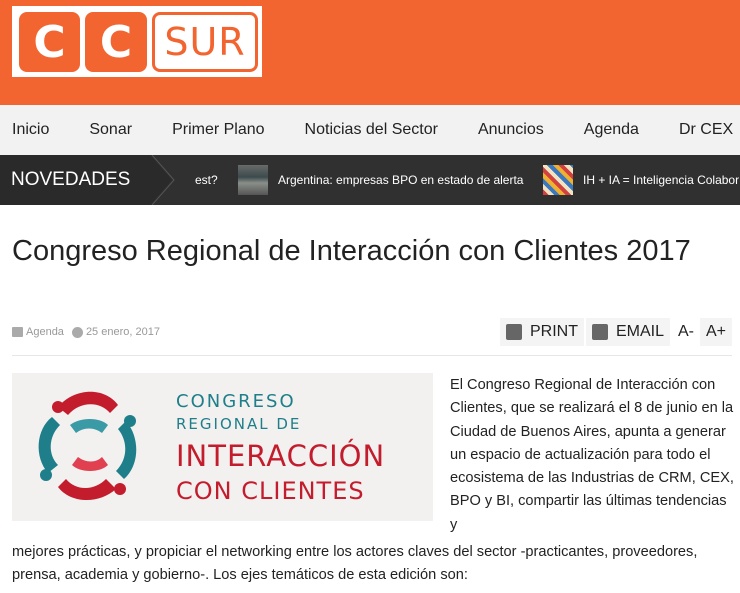  I want to click on logo-letter-c2: C, so click(116, 42).